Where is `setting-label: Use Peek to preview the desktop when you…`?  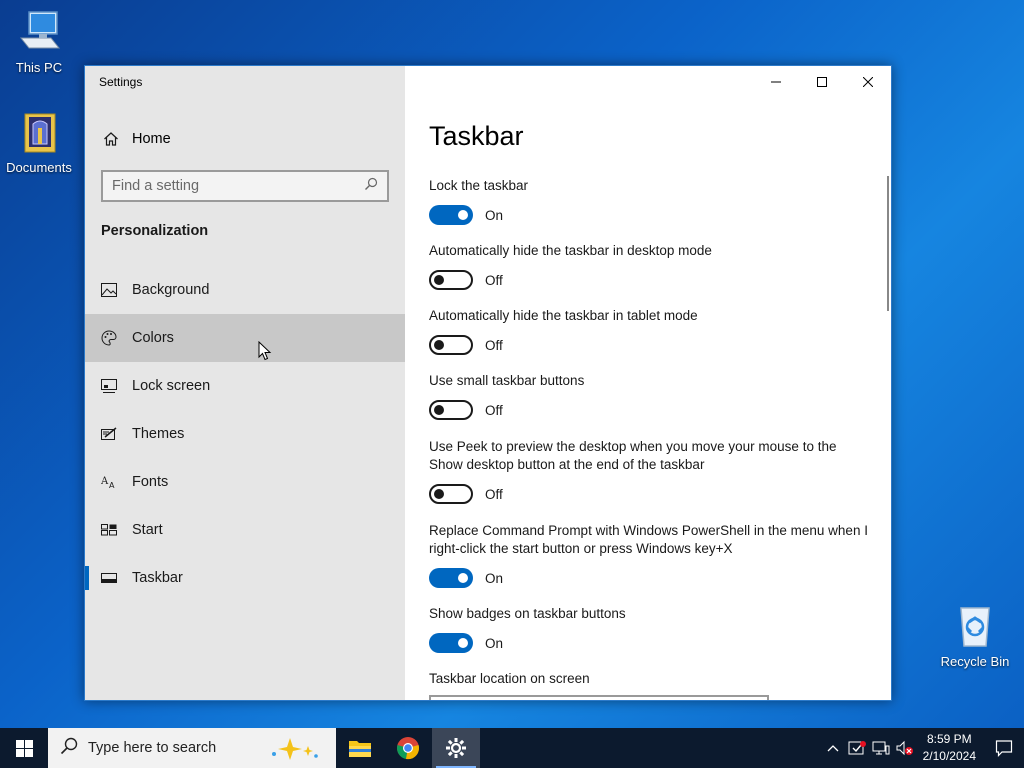 setting-label: Use Peek to preview the desktop when you… is located at coordinates (633, 455).